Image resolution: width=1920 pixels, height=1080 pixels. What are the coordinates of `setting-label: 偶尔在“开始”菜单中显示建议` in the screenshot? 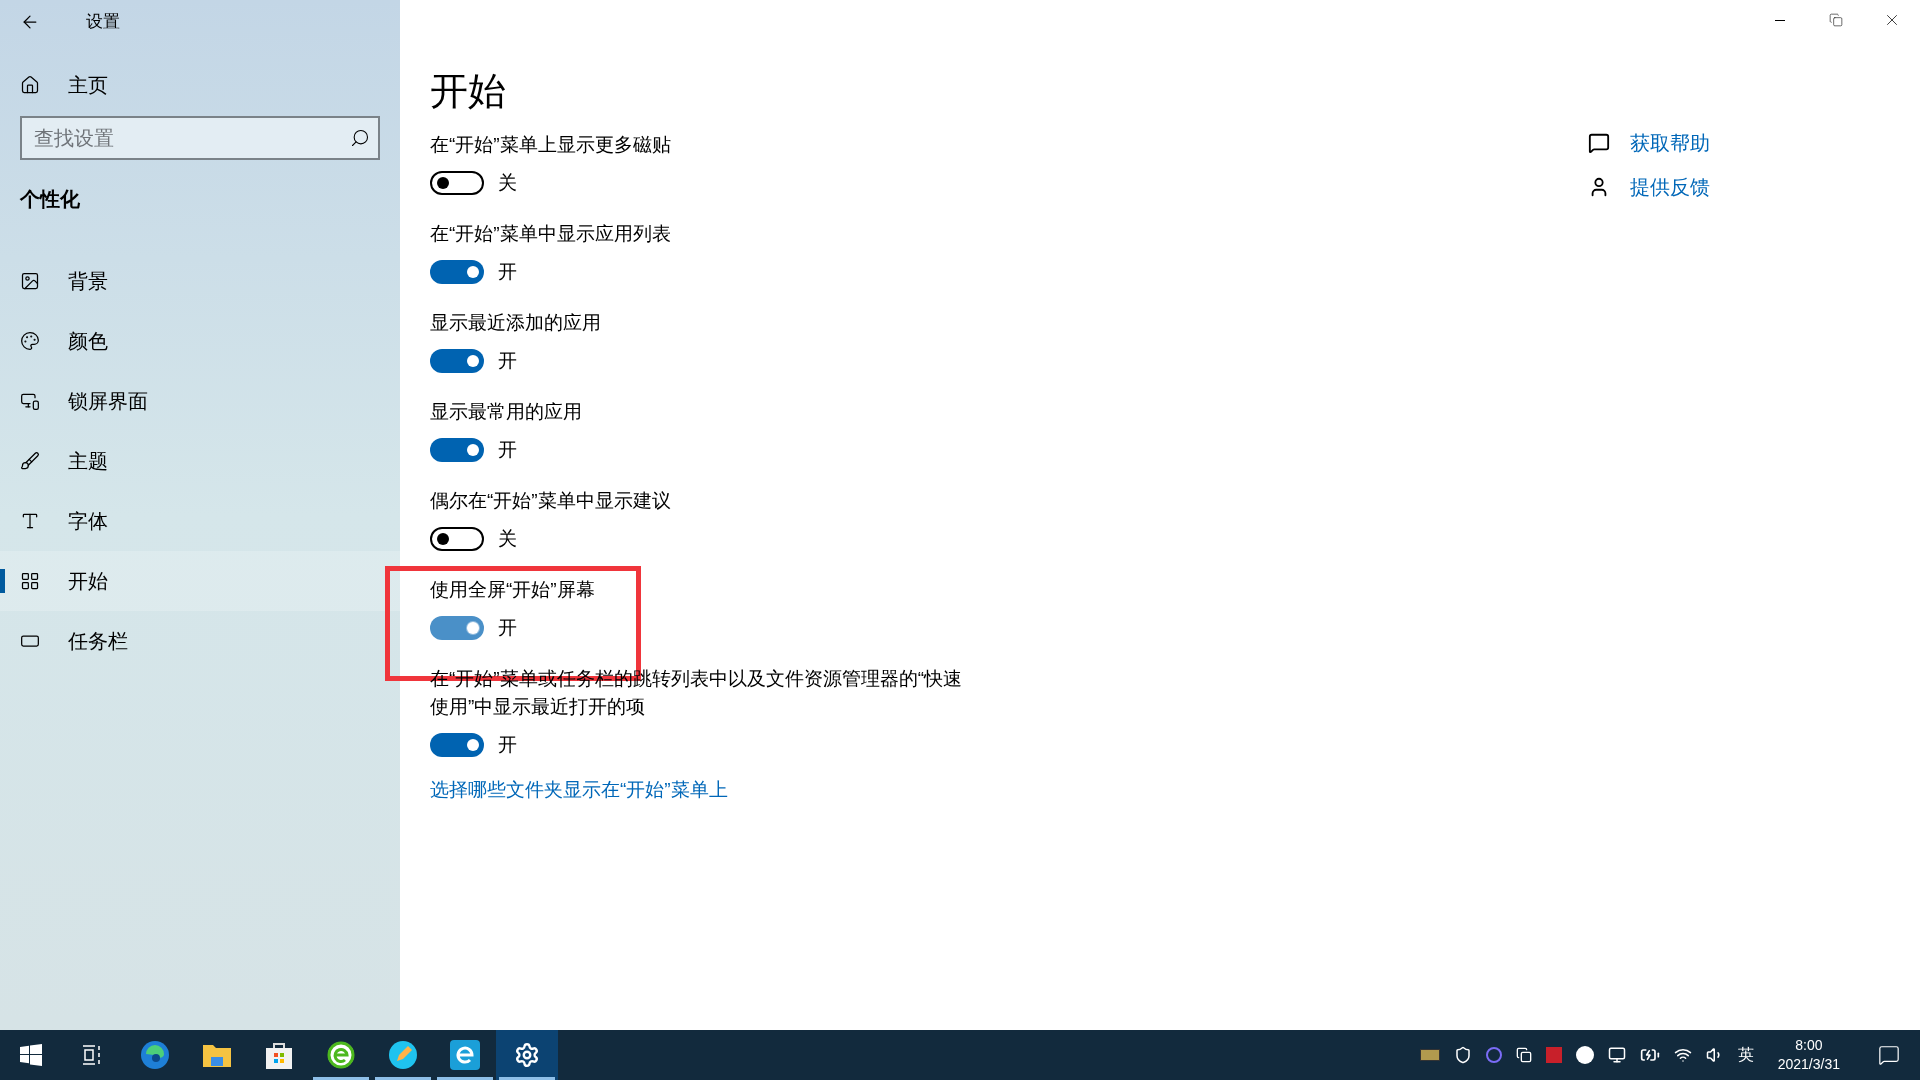 It's located at (551, 501).